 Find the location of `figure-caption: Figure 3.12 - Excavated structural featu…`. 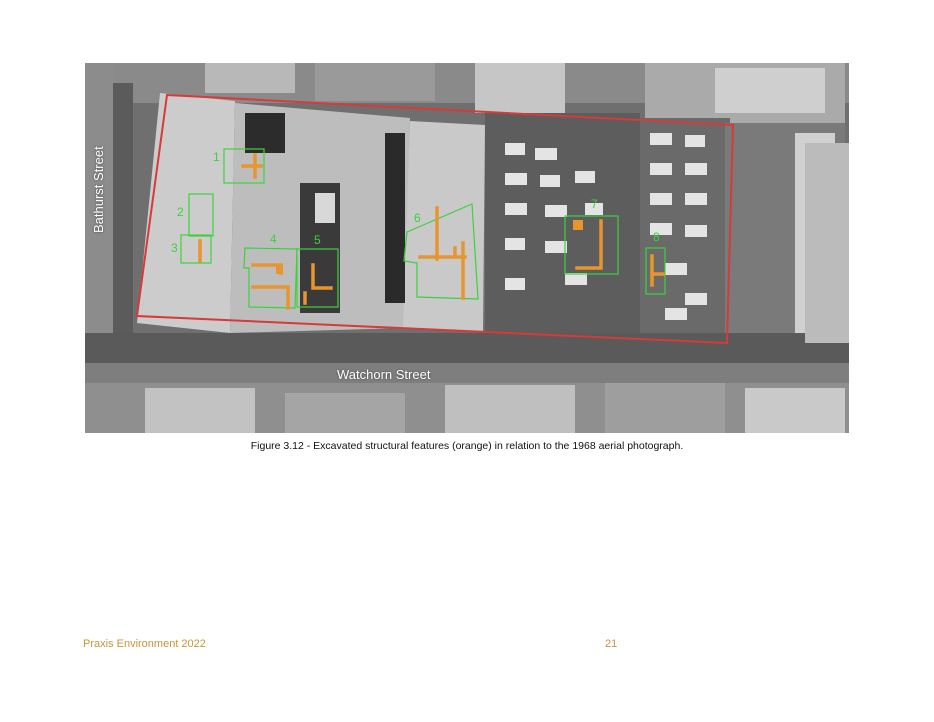

figure-caption: Figure 3.12 - Excavated structural featu… is located at coordinates (467, 446).